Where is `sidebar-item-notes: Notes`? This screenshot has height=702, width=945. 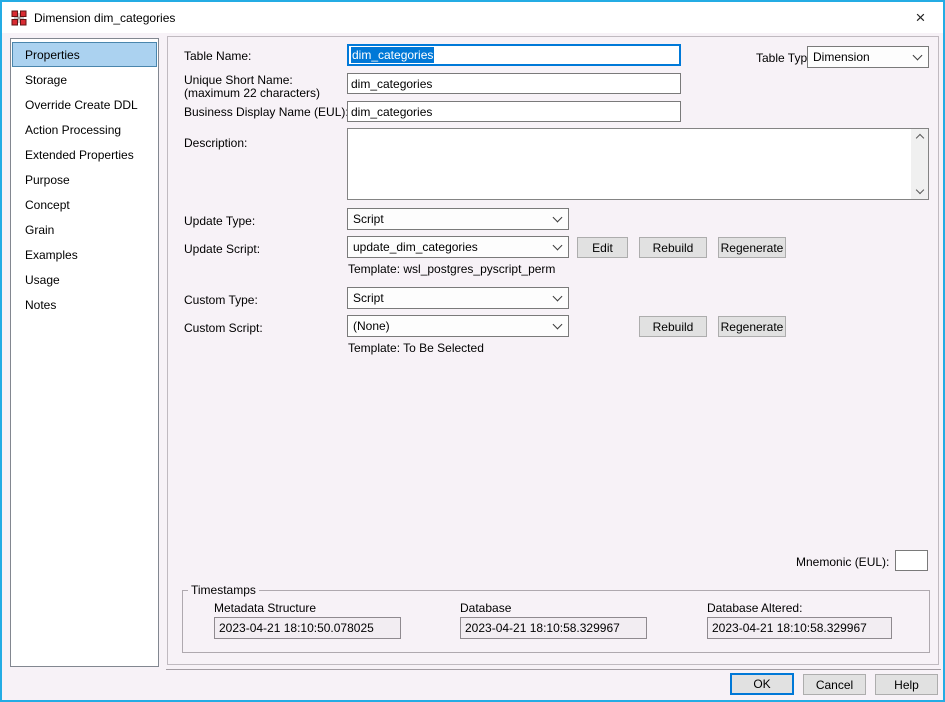 sidebar-item-notes: Notes is located at coordinates (84, 304).